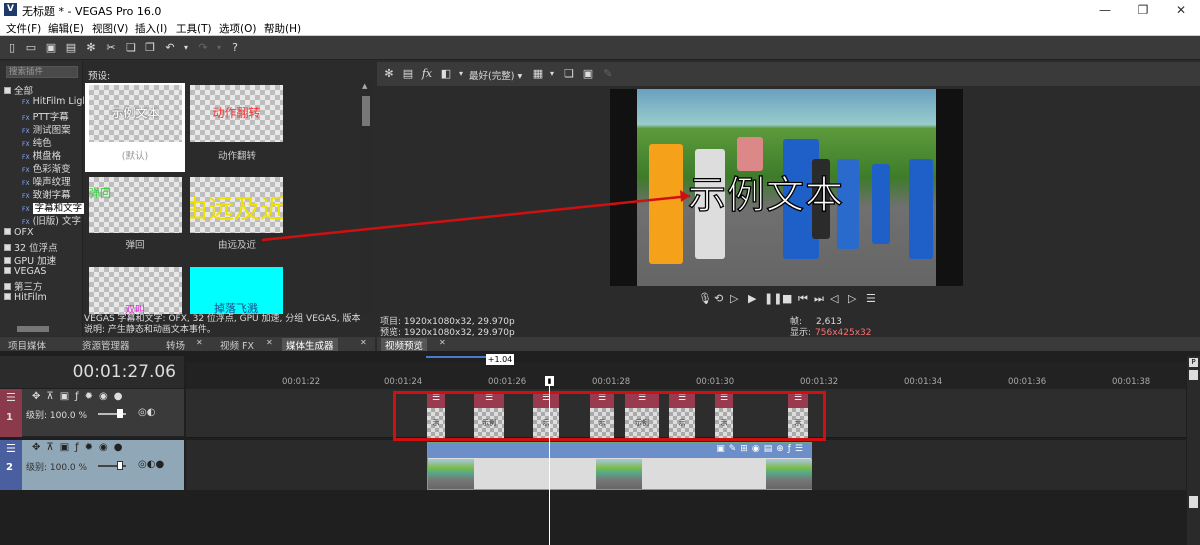 The image size is (1200, 545). What do you see at coordinates (761, 449) in the screenshot?
I see `clip-fx-icons: ▣✎⊞◉▤⊕ƒ☰` at bounding box center [761, 449].